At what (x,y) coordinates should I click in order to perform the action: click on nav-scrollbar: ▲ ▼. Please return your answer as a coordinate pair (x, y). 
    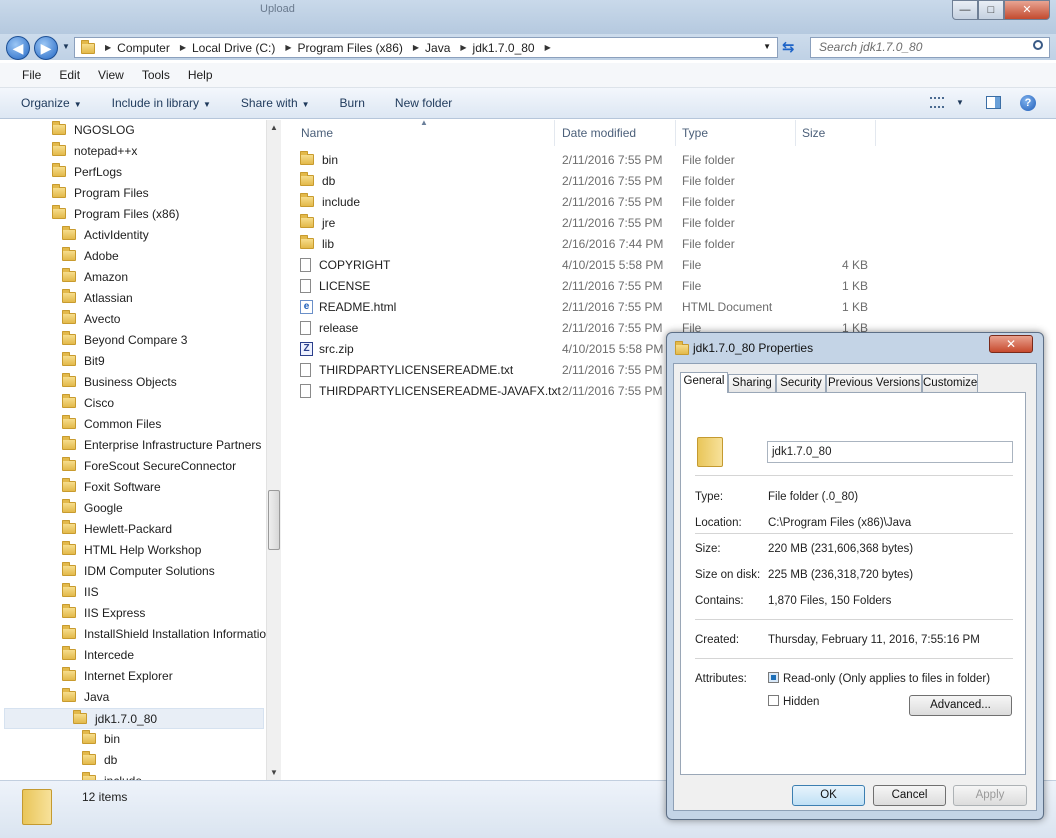
    Looking at the image, I should click on (273, 450).